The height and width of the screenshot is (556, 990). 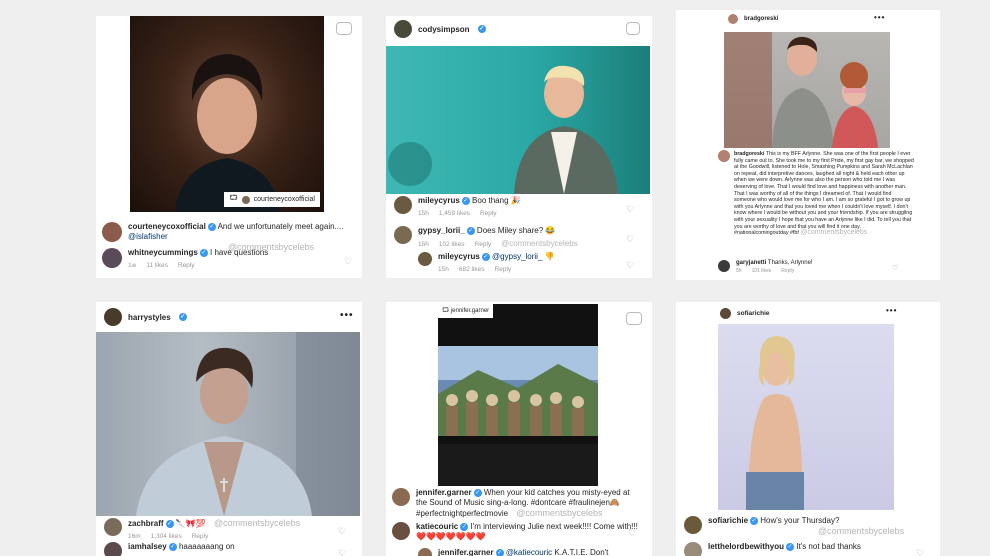 I want to click on post-username: bradgoreski, so click(x=761, y=19).